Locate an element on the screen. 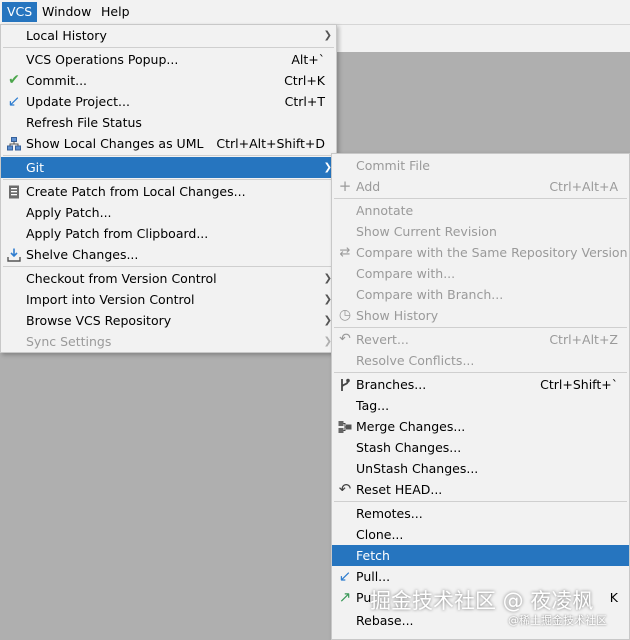  menu-item-browse-vcs: Browse VCS Repository ❯ is located at coordinates (168, 320).